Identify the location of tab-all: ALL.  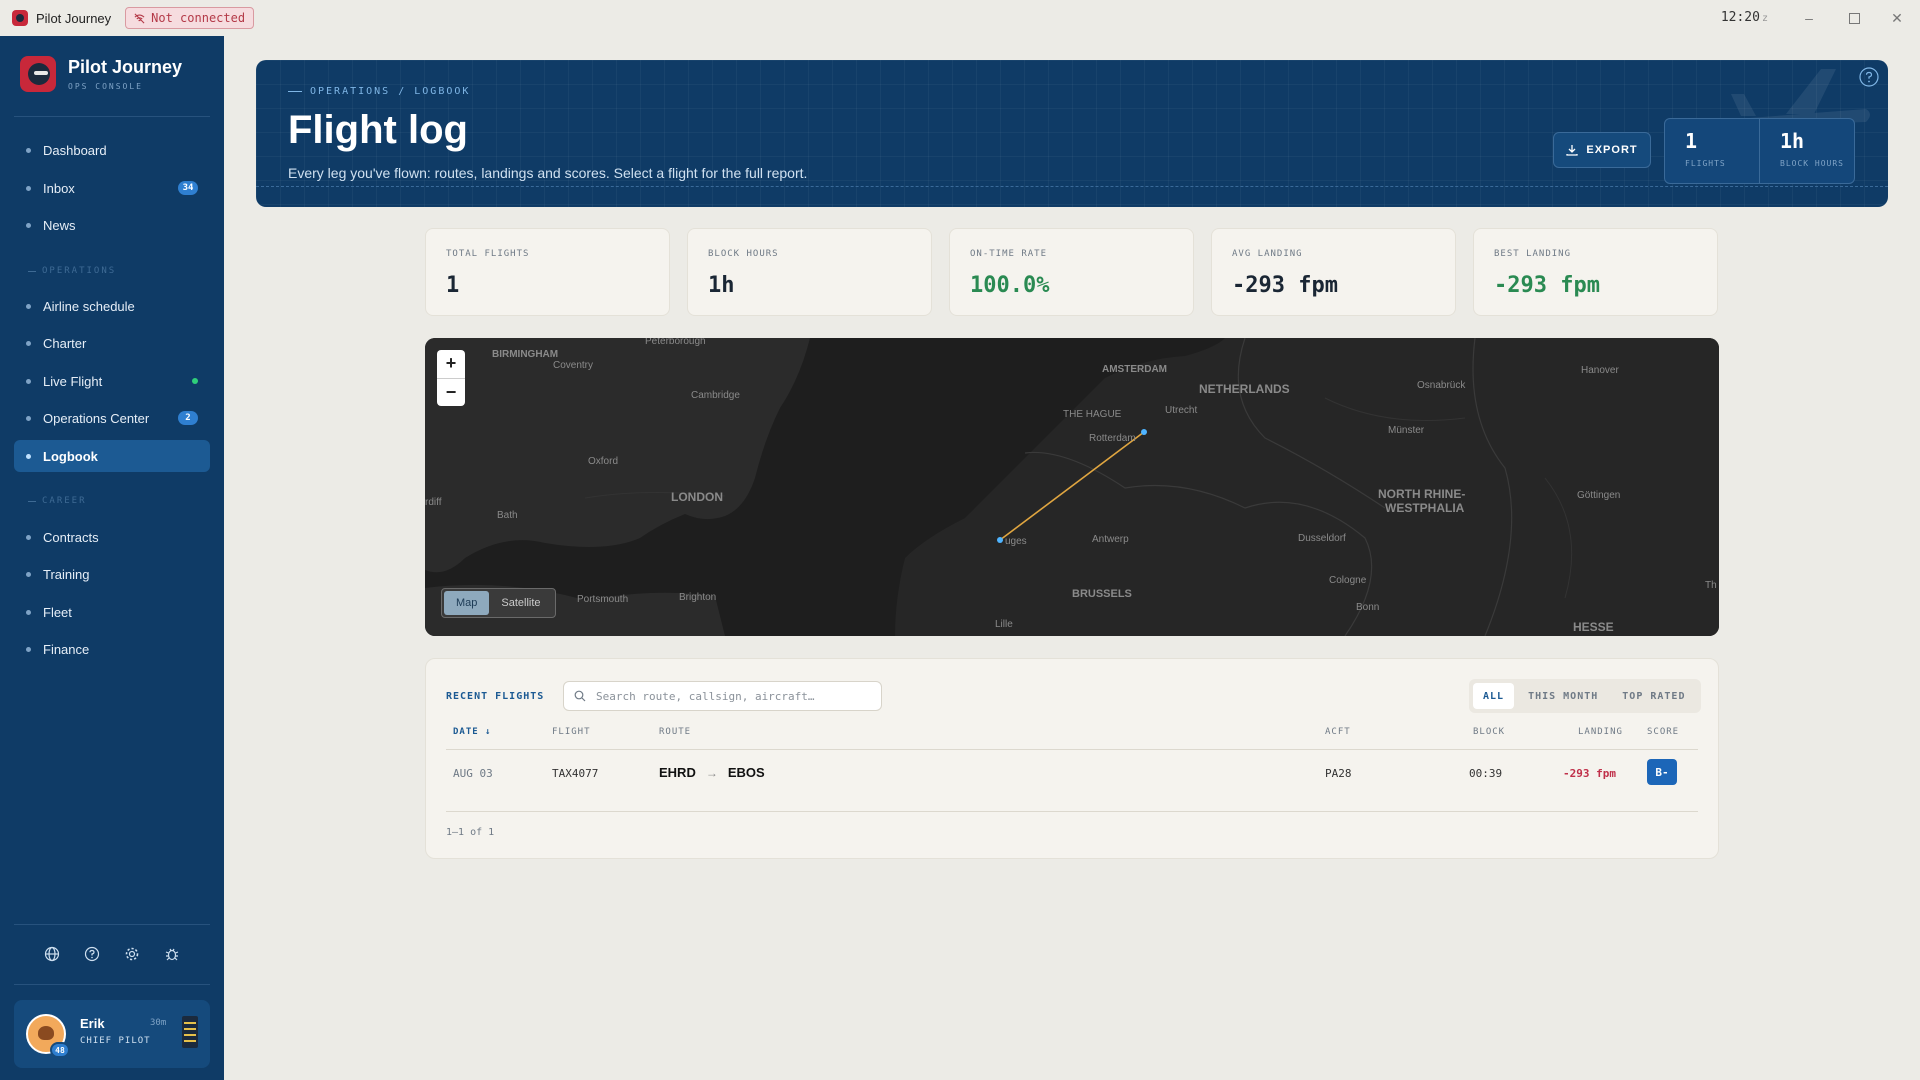
(1494, 696).